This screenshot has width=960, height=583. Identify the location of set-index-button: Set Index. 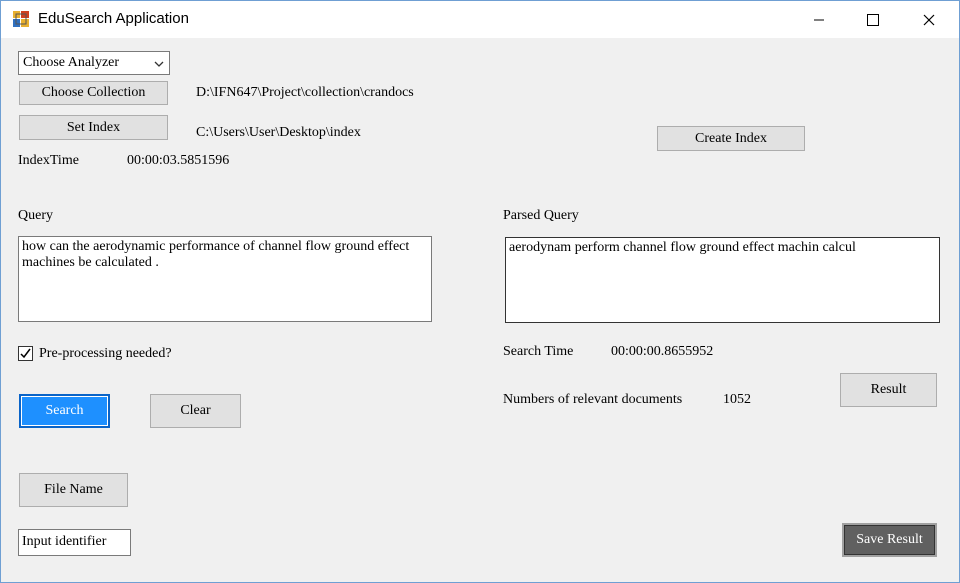
(93, 127).